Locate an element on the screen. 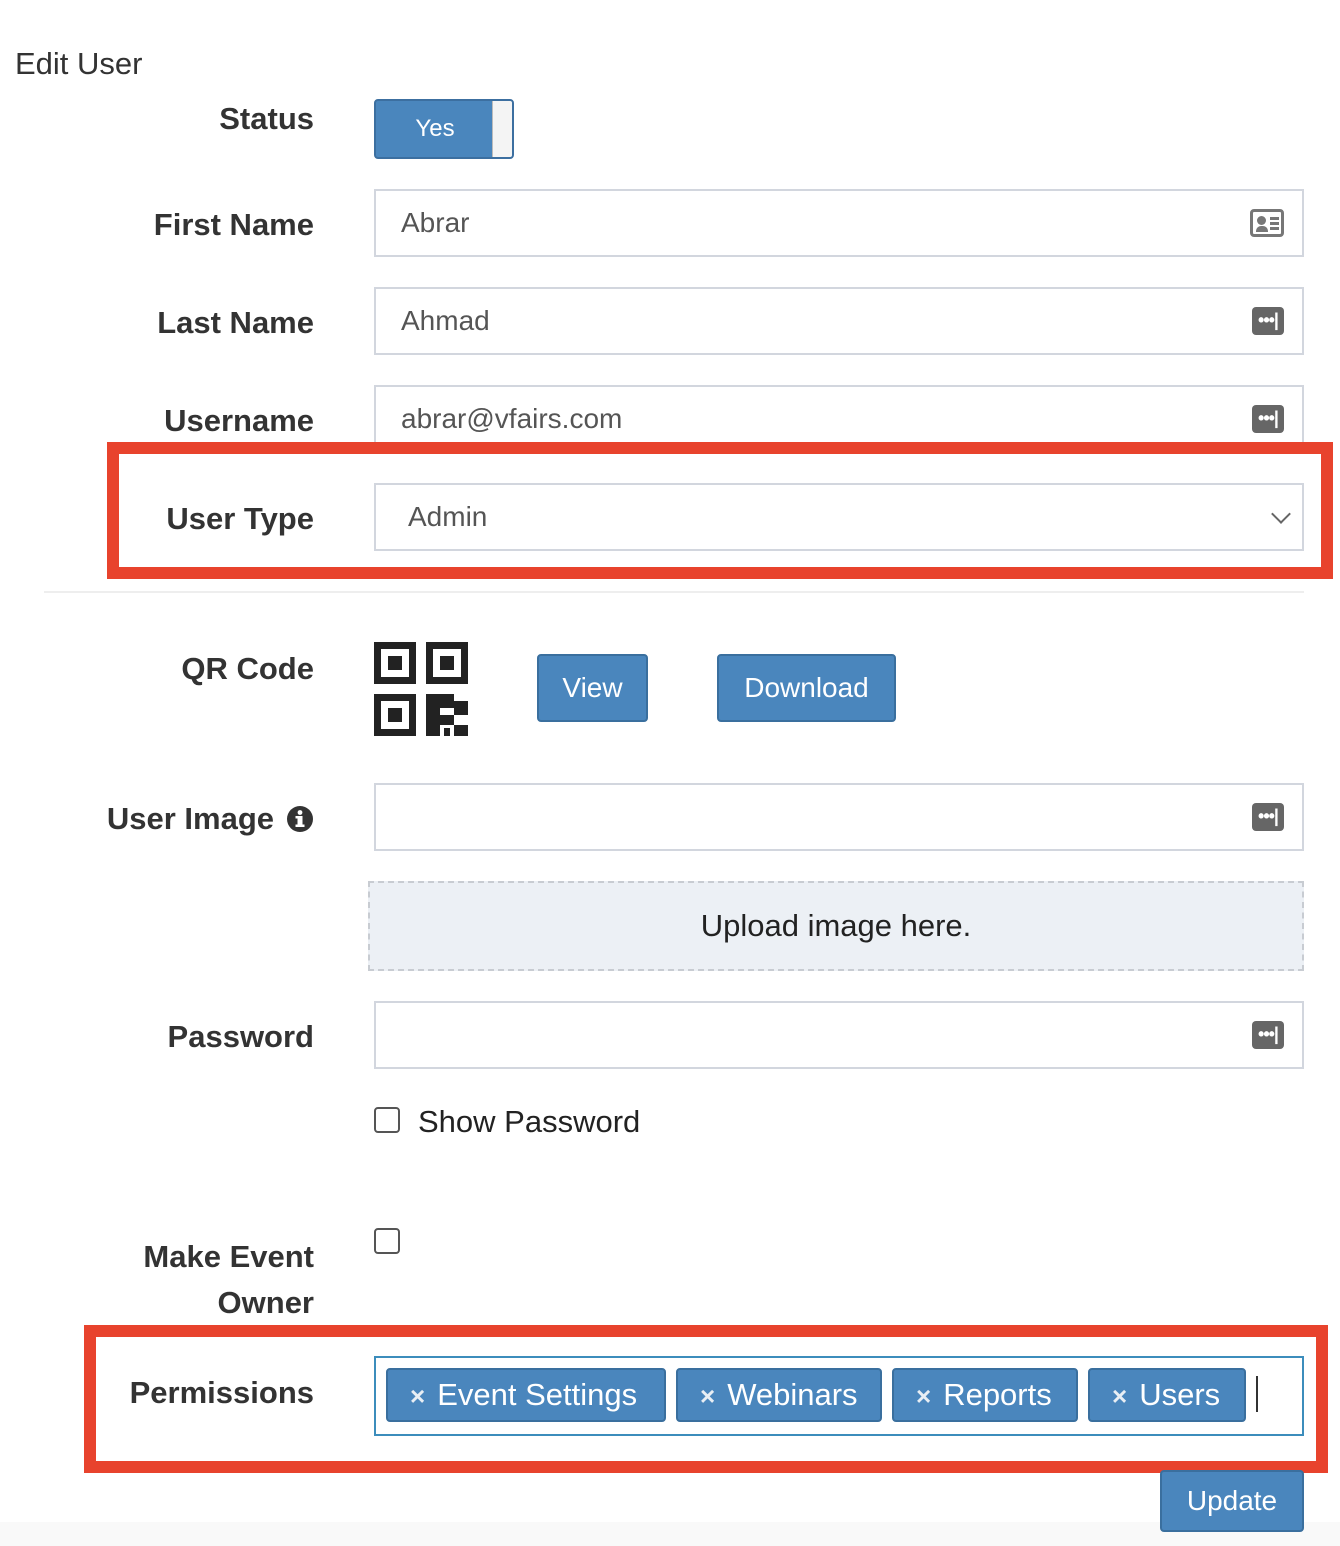 The height and width of the screenshot is (1546, 1340). status-toggle-on-text: Yes is located at coordinates (435, 128).